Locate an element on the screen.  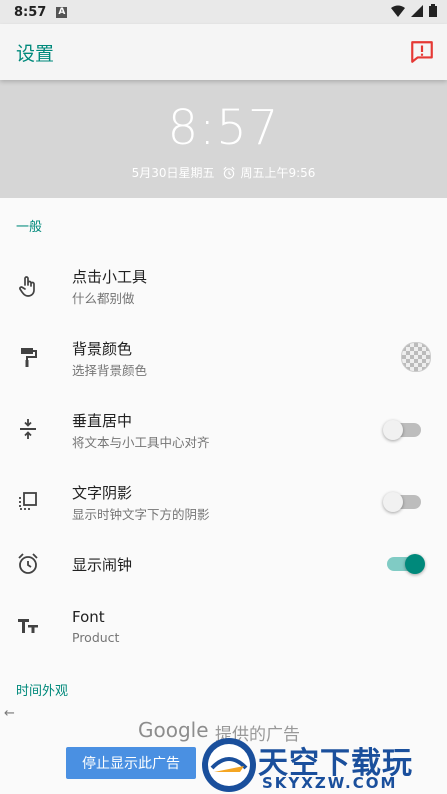
setting-summary: 选择背景颜色 is located at coordinates (110, 370).